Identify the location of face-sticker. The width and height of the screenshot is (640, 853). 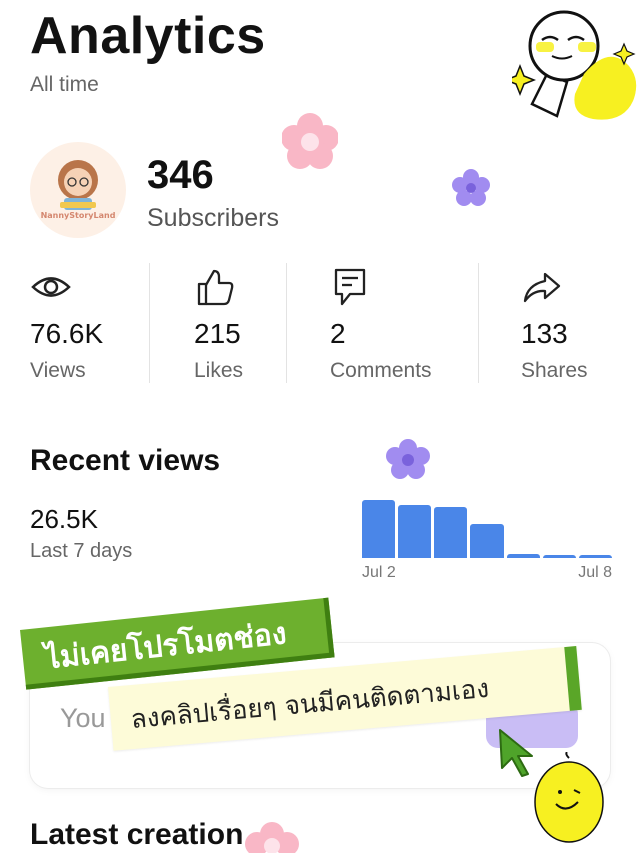
(574, 65).